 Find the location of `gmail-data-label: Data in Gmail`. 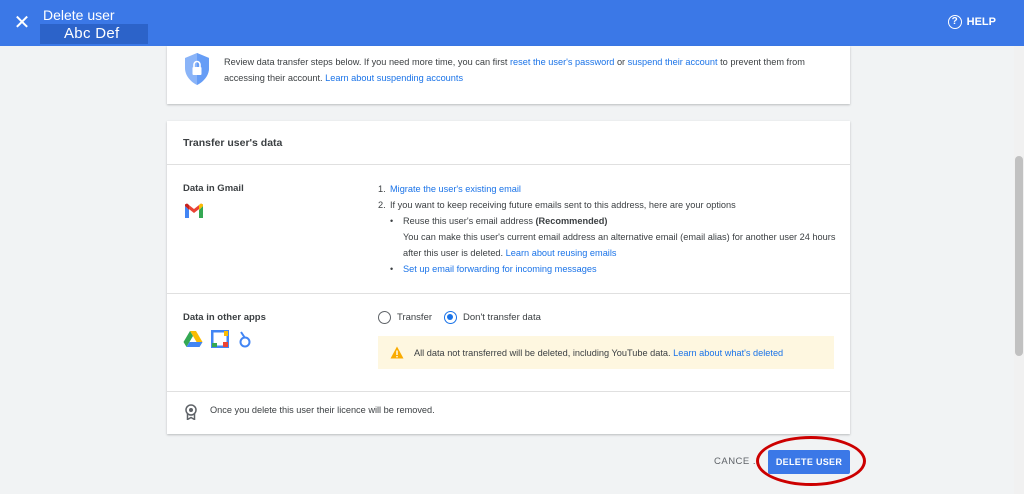

gmail-data-label: Data in Gmail is located at coordinates (213, 188).